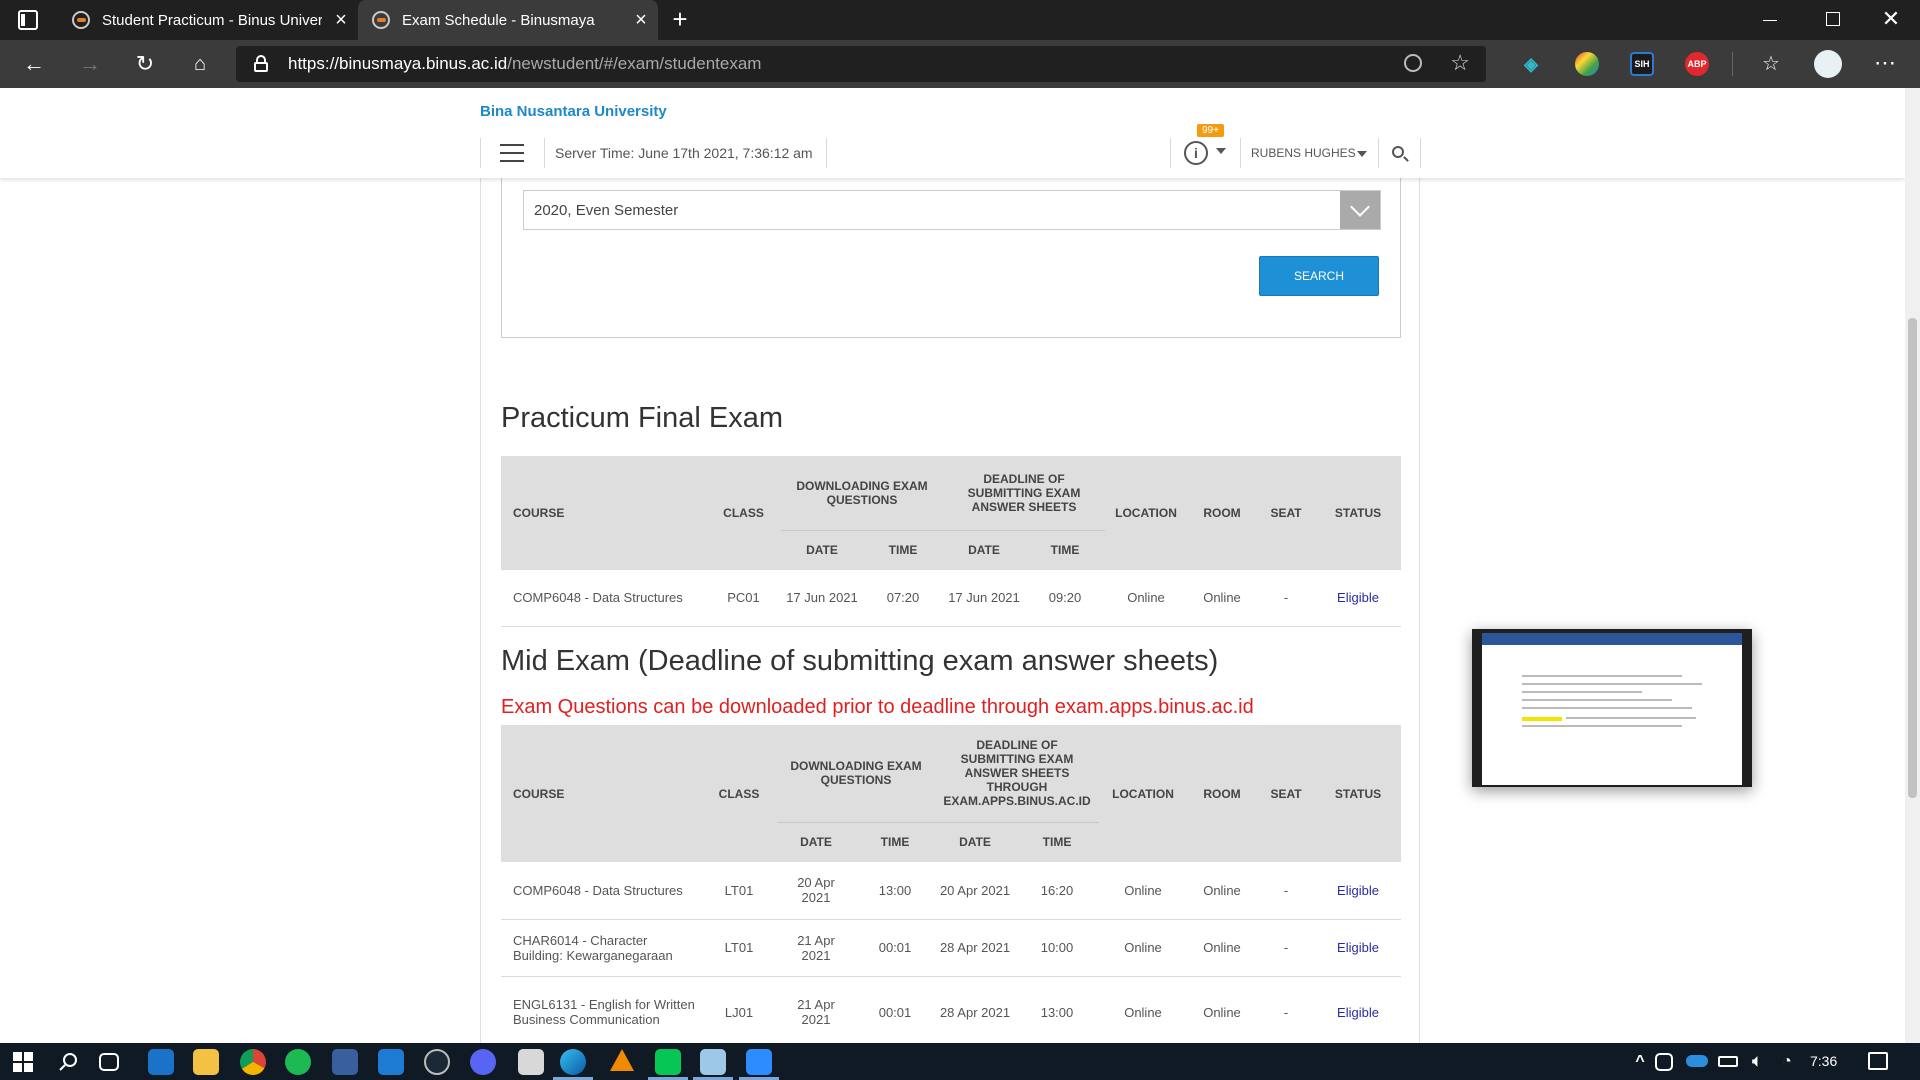 The image size is (1920, 1080). Describe the element at coordinates (713, 1062) in the screenshot. I see `notepad-icon` at that location.